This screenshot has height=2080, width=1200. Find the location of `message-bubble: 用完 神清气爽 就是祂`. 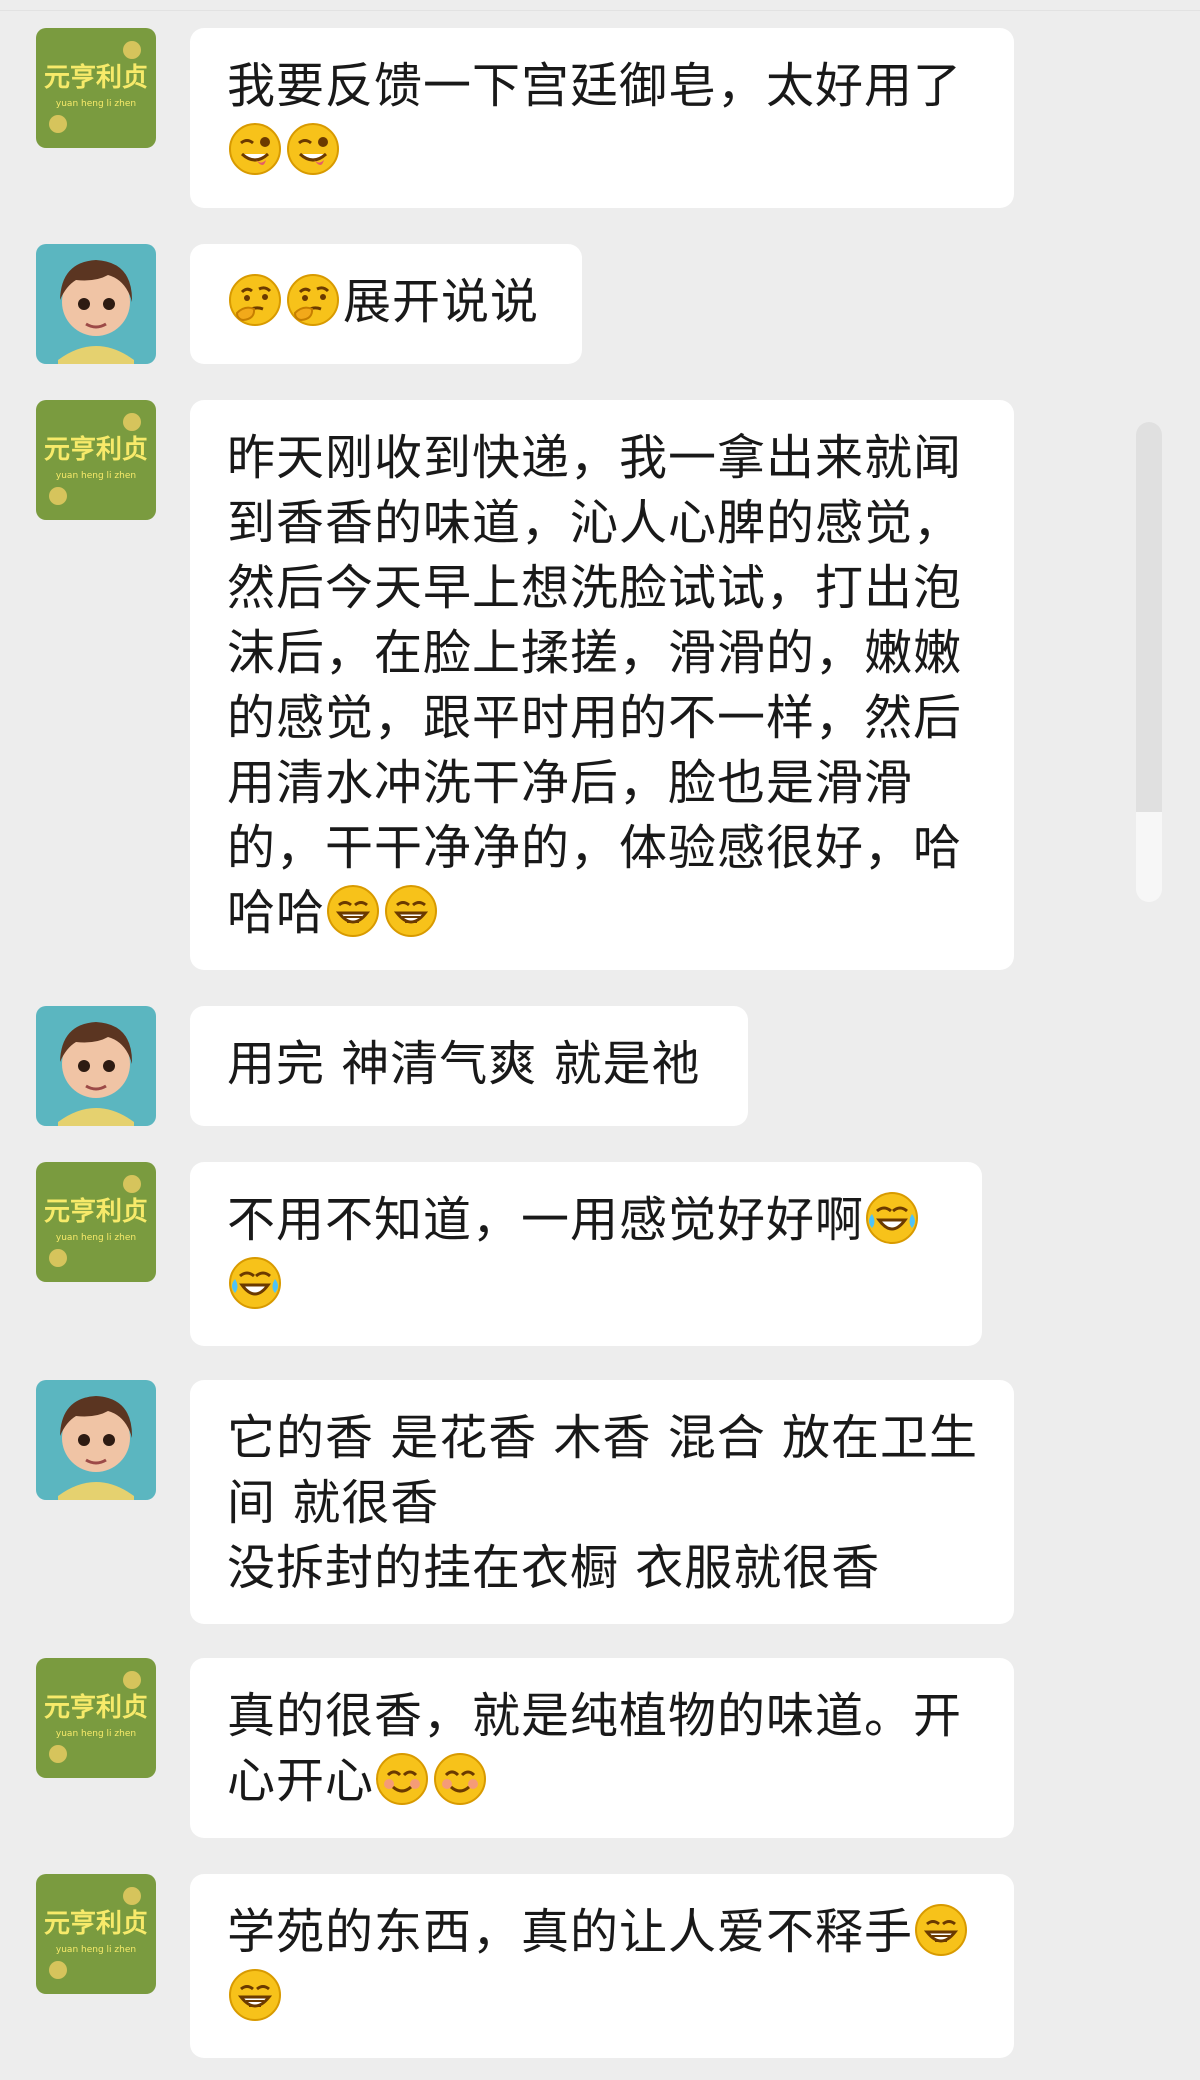

message-bubble: 用完 神清气爽 就是祂 is located at coordinates (469, 1066).